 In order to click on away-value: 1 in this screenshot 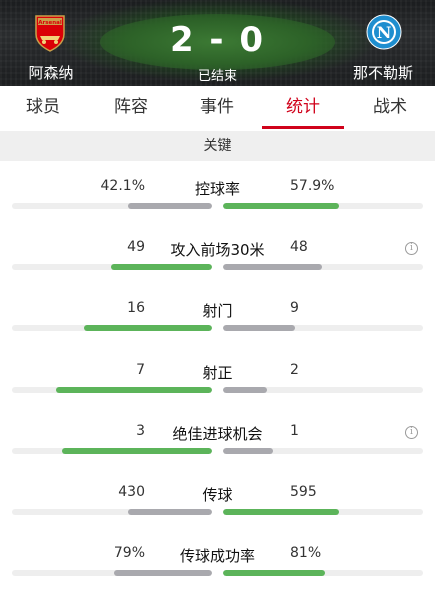, I will do `click(294, 431)`.